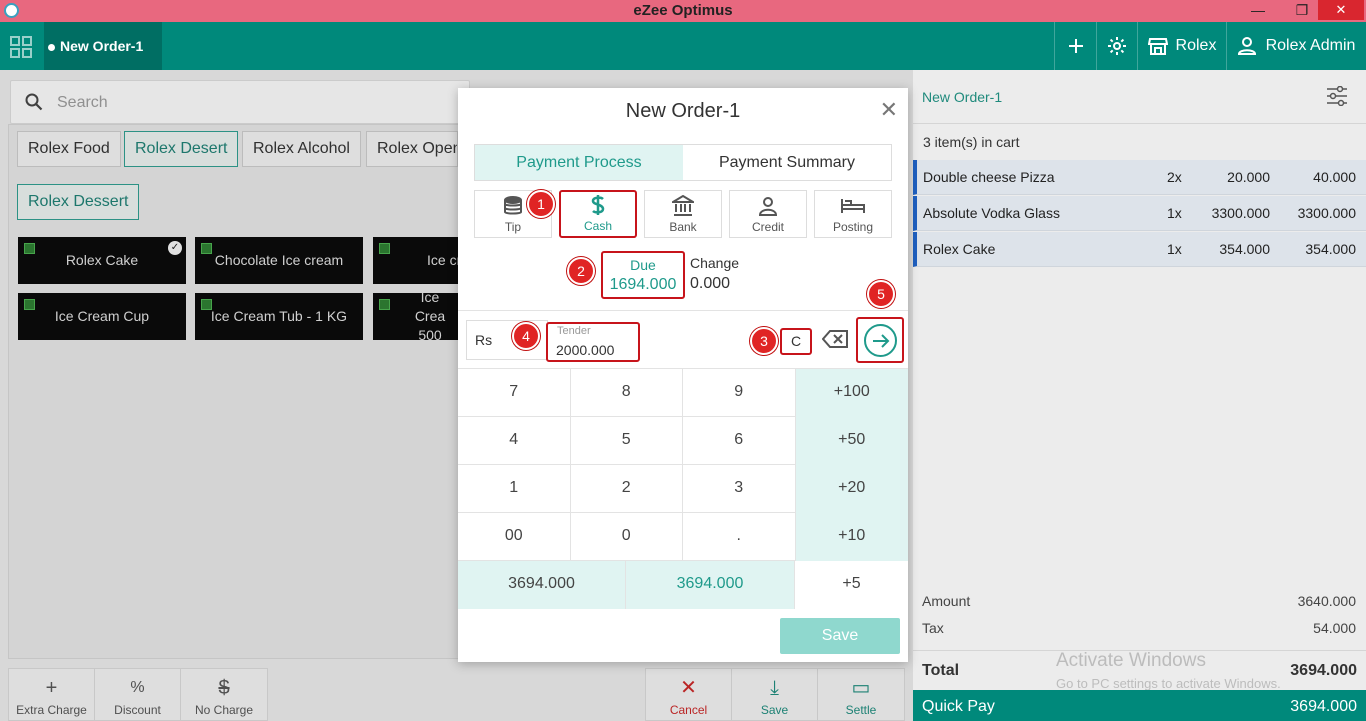 This screenshot has height=721, width=1366. Describe the element at coordinates (598, 214) in the screenshot. I see `cash-method-button: Cash` at that location.